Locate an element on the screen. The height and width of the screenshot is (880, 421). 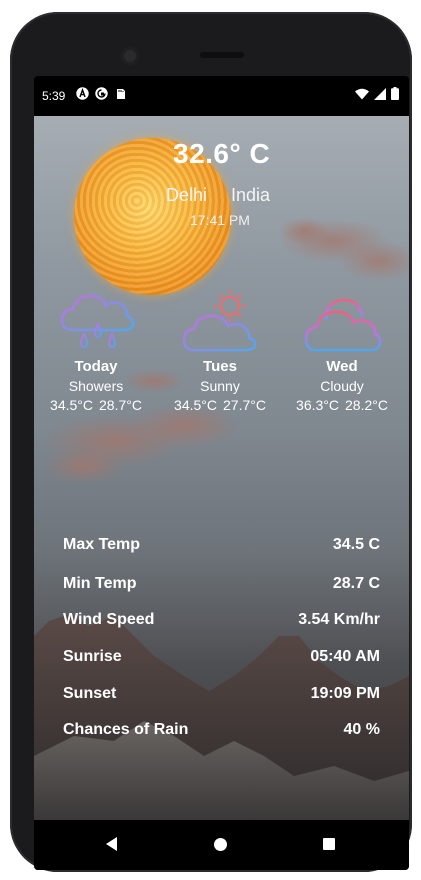
forecast-min: 28.2°C is located at coordinates (366, 405).